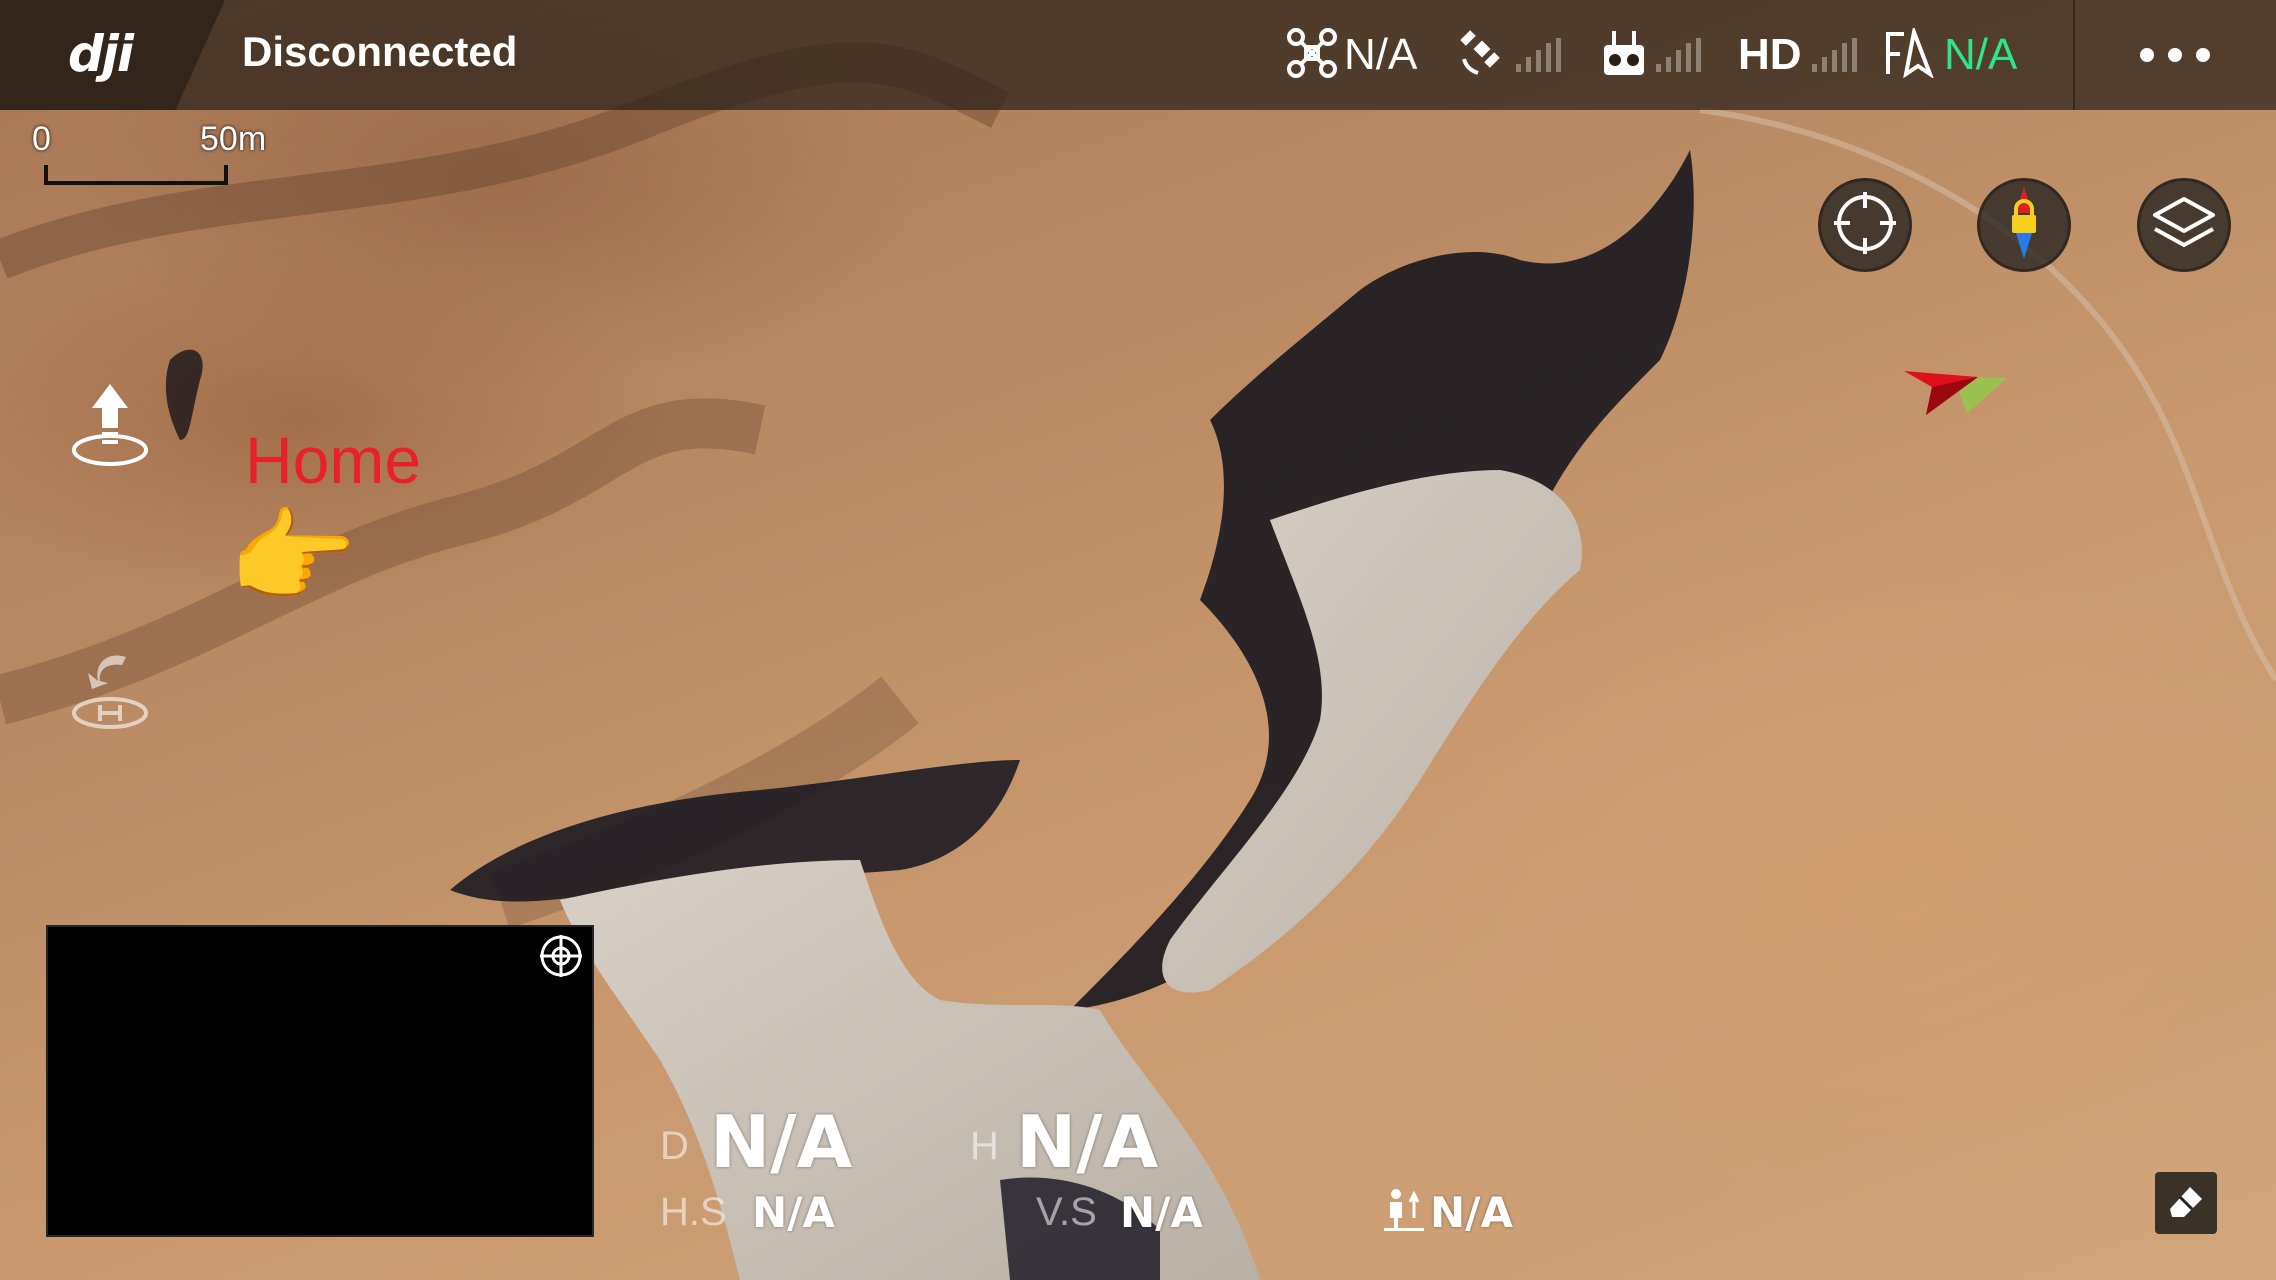  What do you see at coordinates (1678, 55) in the screenshot?
I see `rc-signal-bars` at bounding box center [1678, 55].